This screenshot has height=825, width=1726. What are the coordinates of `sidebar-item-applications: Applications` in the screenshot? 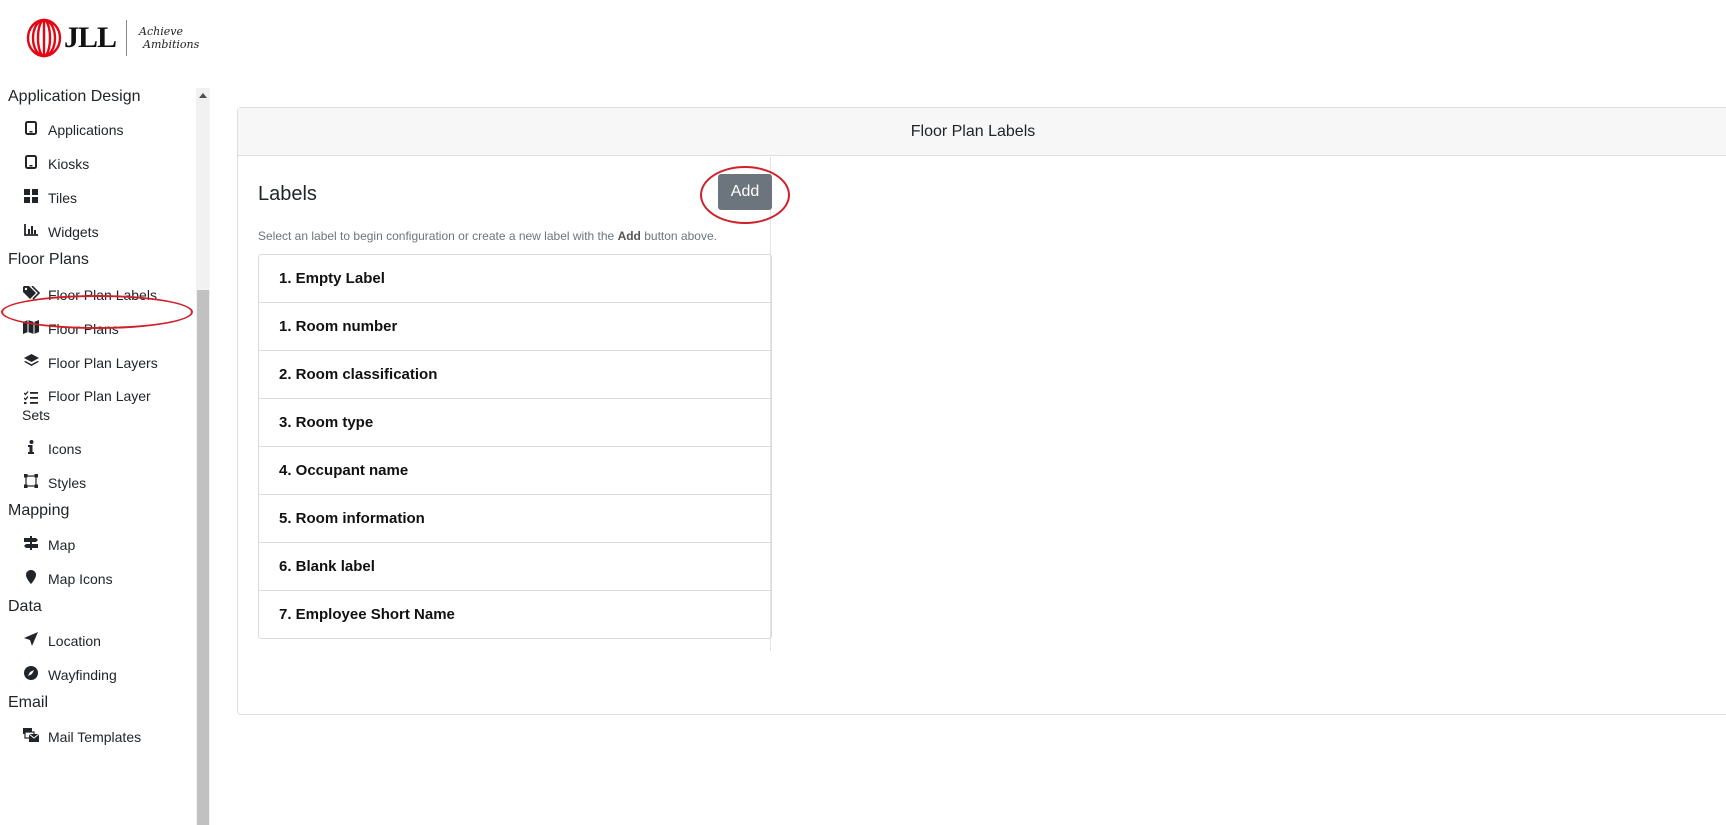 It's located at (101, 130).